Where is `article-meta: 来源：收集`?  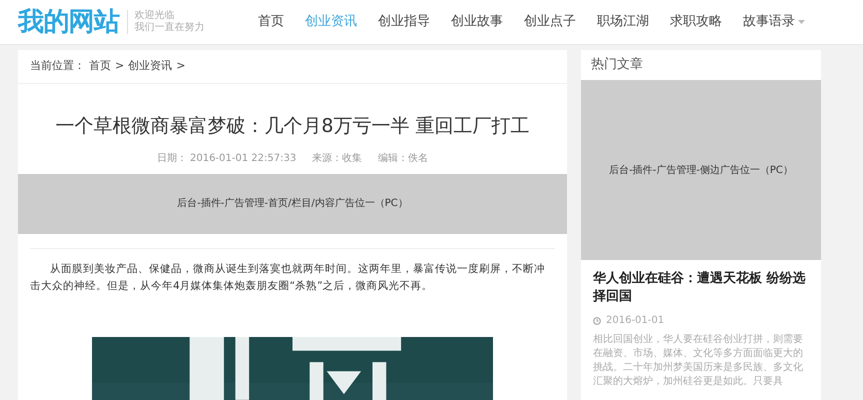 article-meta: 来源：收集 is located at coordinates (337, 159).